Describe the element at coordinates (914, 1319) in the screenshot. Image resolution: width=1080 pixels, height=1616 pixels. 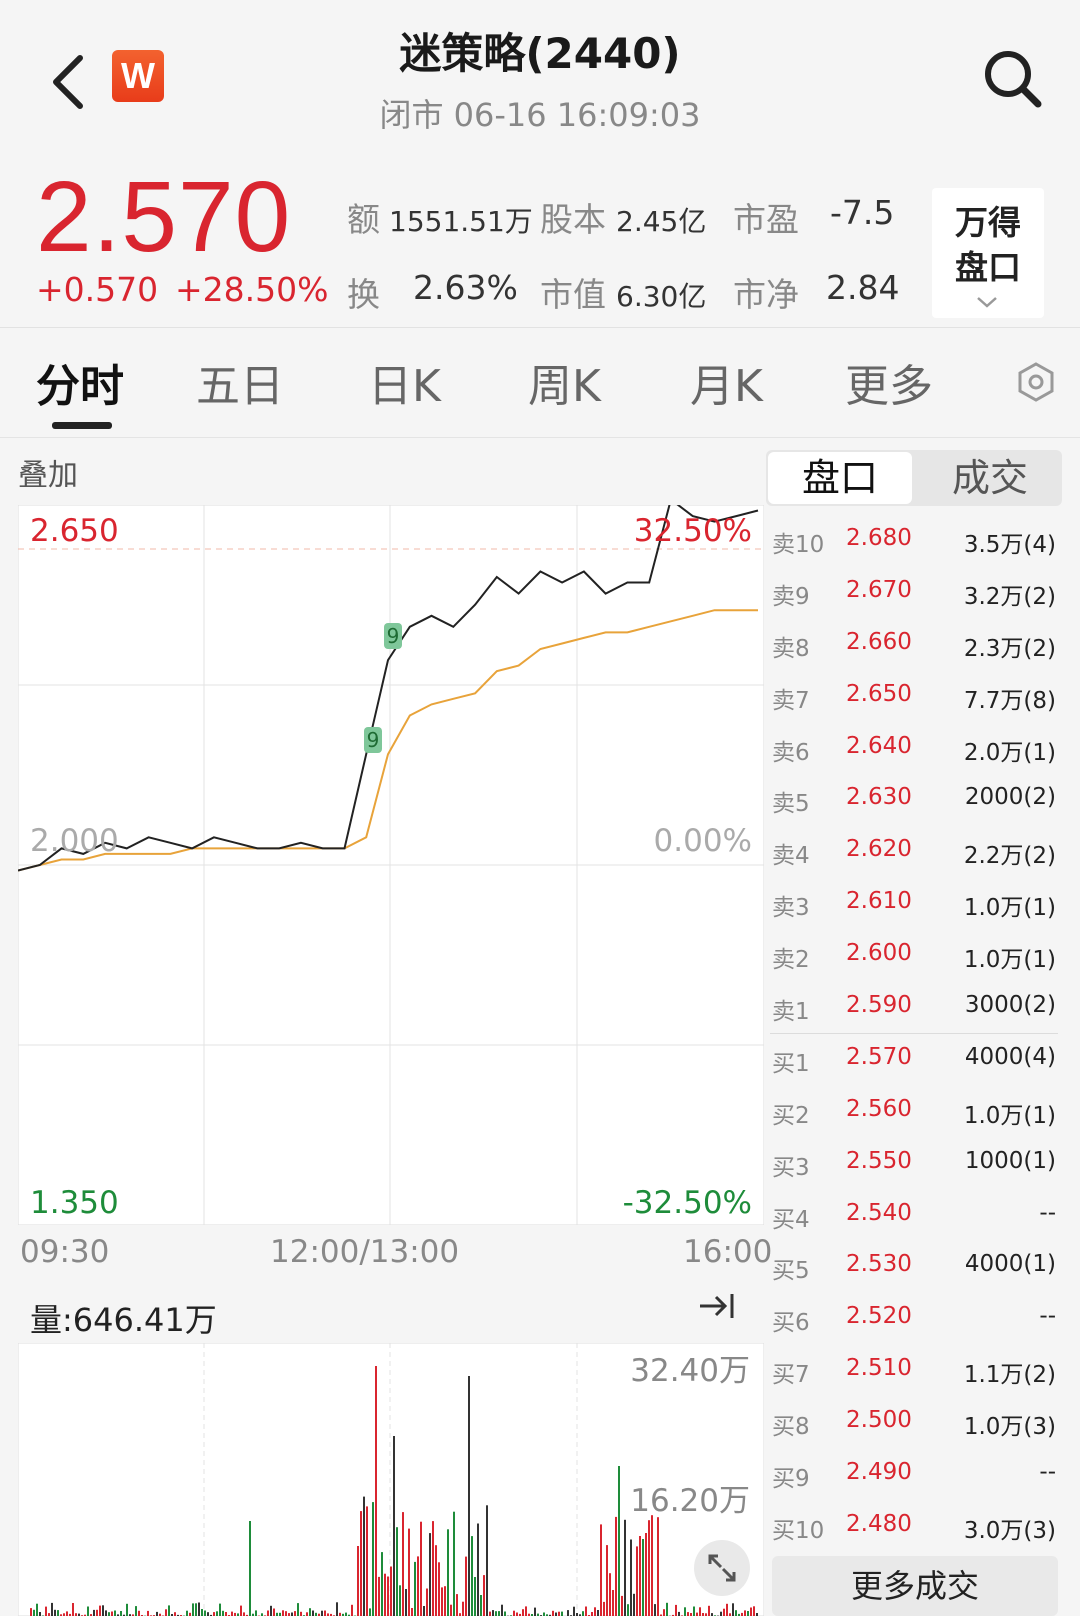
I see `bid-row: 买6 2.520 --` at that location.